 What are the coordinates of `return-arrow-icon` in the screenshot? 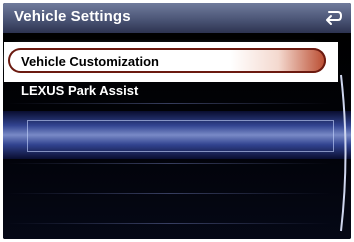 It's located at (334, 18).